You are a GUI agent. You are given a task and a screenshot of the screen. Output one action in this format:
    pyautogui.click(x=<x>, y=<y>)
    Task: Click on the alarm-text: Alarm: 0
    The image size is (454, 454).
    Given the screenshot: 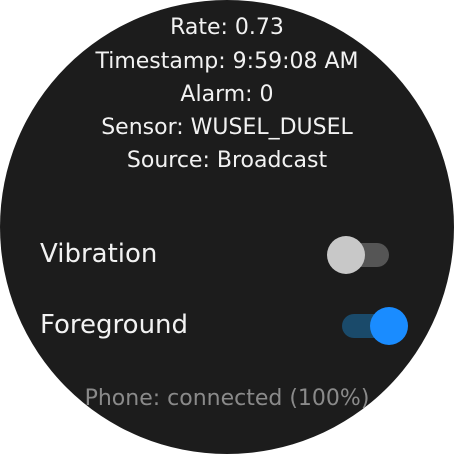 What is the action you would take?
    pyautogui.click(x=227, y=94)
    